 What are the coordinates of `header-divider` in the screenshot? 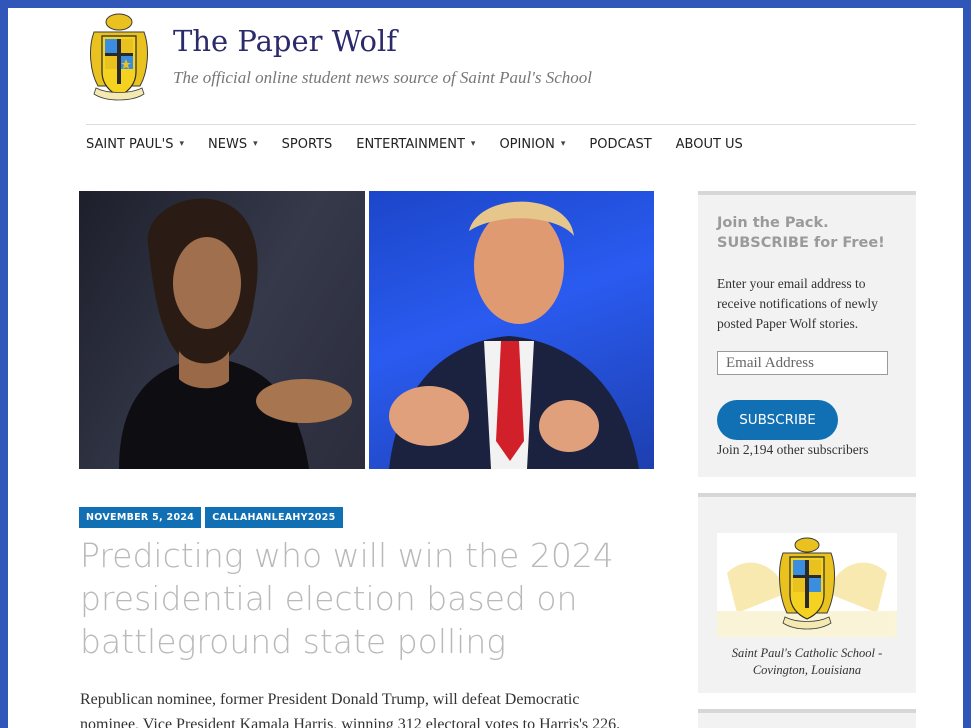 It's located at (501, 124).